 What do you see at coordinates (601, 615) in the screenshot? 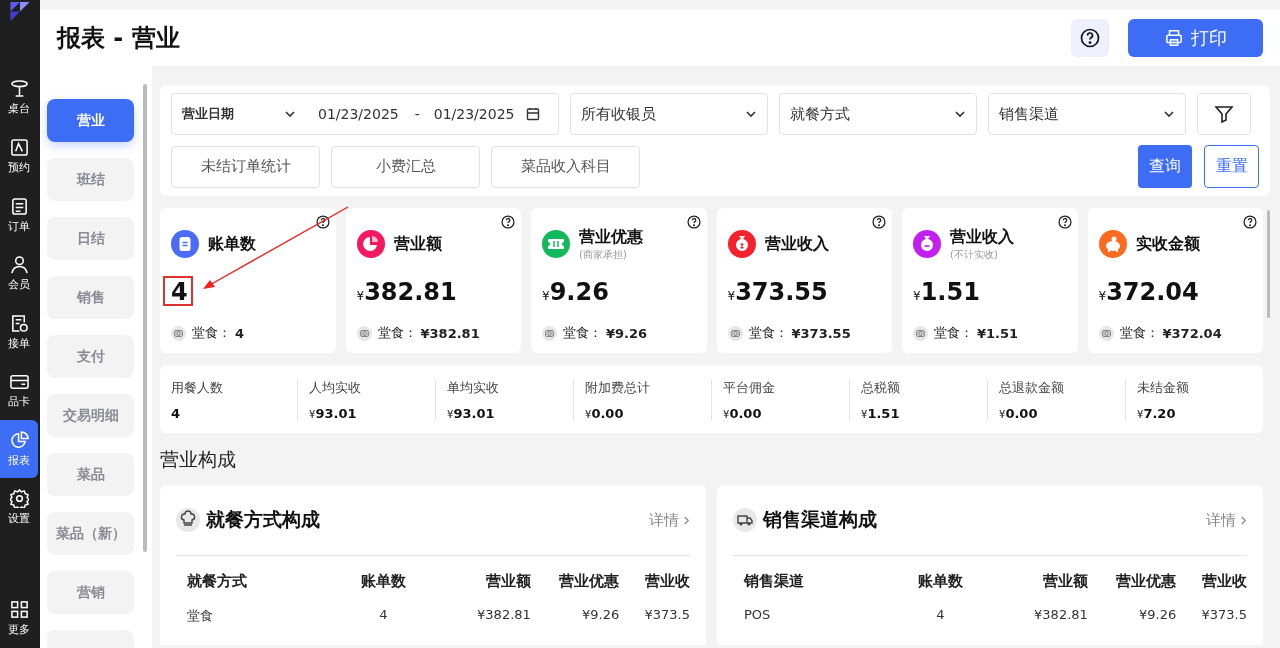
I see `table-cell-text: ¥9.26` at bounding box center [601, 615].